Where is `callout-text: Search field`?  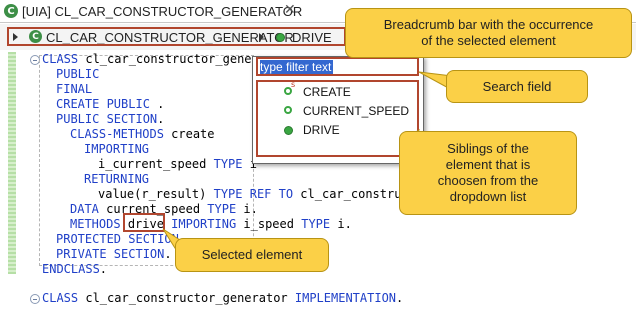 callout-text: Search field is located at coordinates (517, 86).